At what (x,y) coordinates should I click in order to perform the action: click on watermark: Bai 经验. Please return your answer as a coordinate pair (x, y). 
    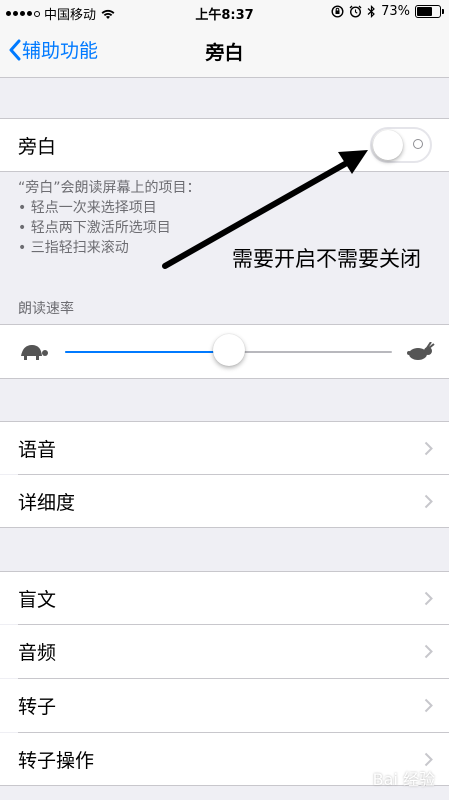
    Looking at the image, I should click on (403, 779).